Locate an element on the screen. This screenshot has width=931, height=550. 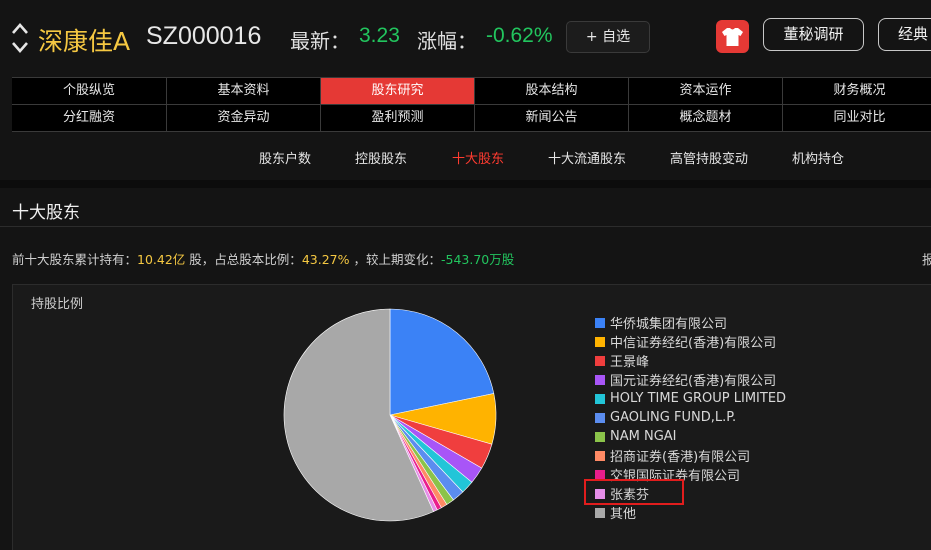
menu-item-row2-1: 资金异动 is located at coordinates (243, 118).